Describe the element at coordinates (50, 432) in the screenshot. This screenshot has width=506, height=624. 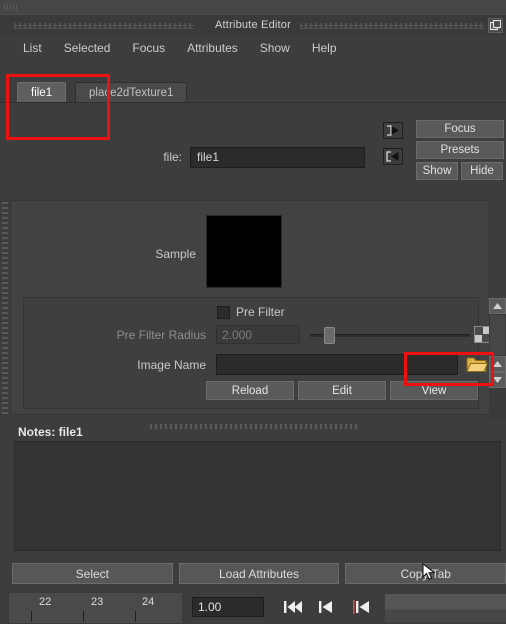
I see `notes-header: Notes: file1` at that location.